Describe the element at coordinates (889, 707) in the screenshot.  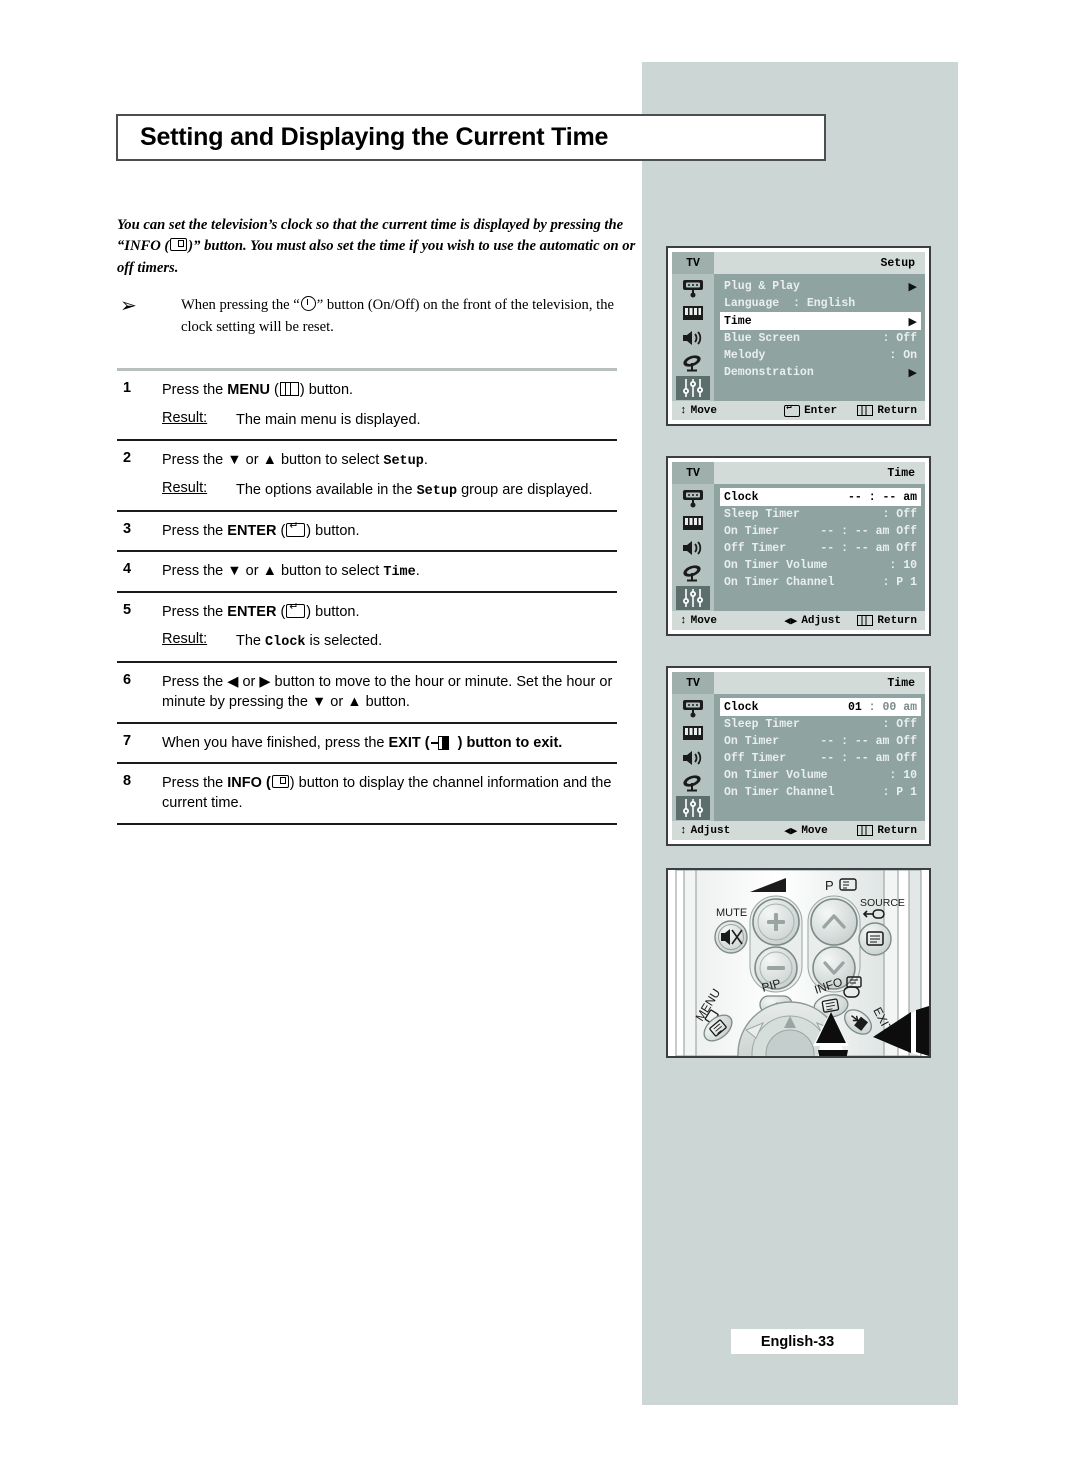
I see `osd-row-value-rest: : 00 am` at that location.